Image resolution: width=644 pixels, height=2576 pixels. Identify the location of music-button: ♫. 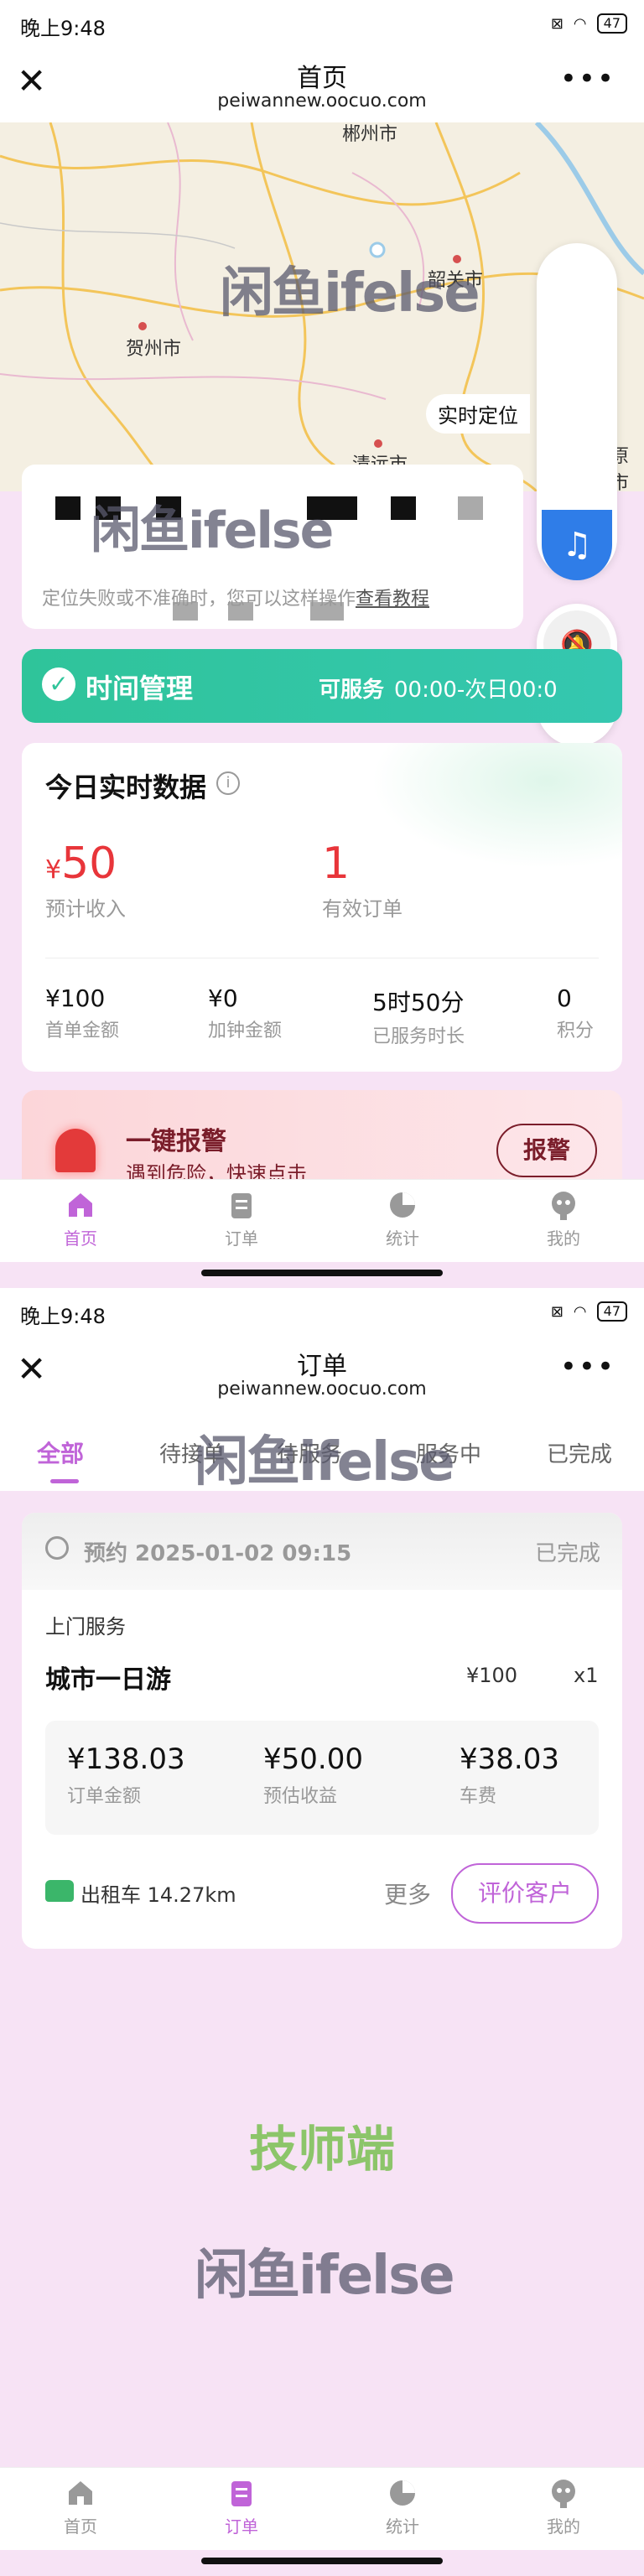
(577, 545).